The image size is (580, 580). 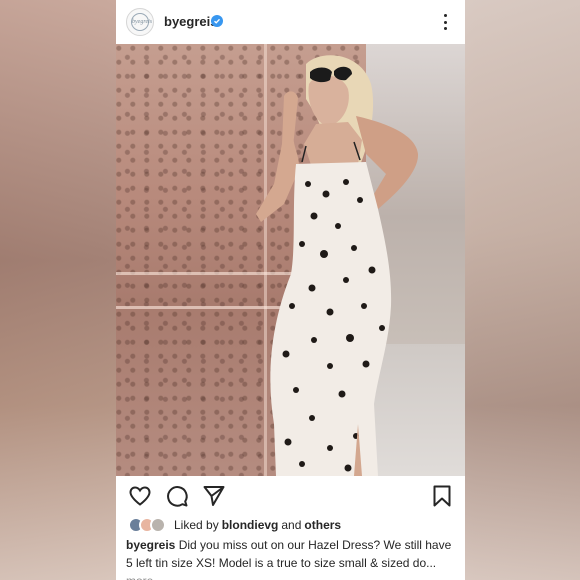 I want to click on action-bar, so click(x=290, y=496).